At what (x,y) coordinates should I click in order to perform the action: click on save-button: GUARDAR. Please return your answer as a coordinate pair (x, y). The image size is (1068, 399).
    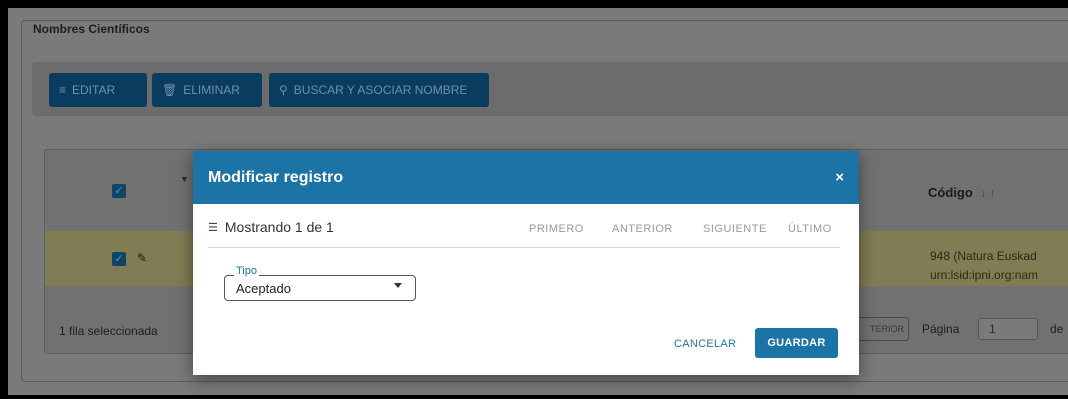
    Looking at the image, I should click on (796, 343).